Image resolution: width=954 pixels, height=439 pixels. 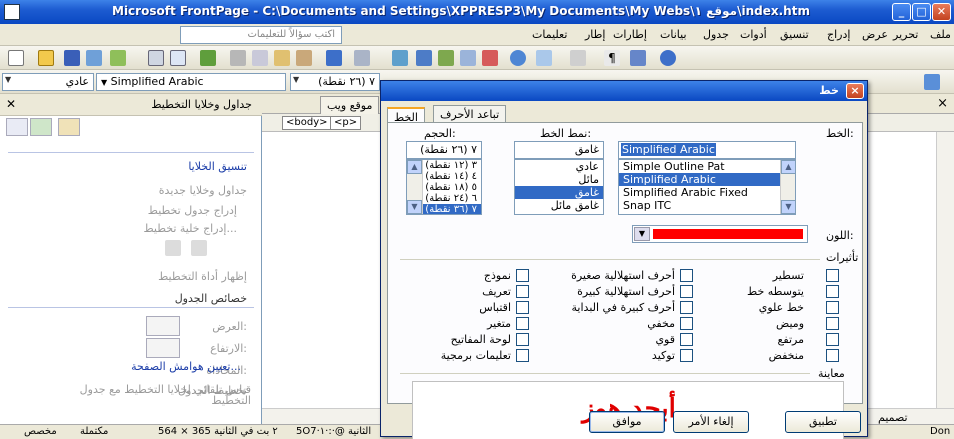 I want to click on publish-icon, so click(x=94, y=58).